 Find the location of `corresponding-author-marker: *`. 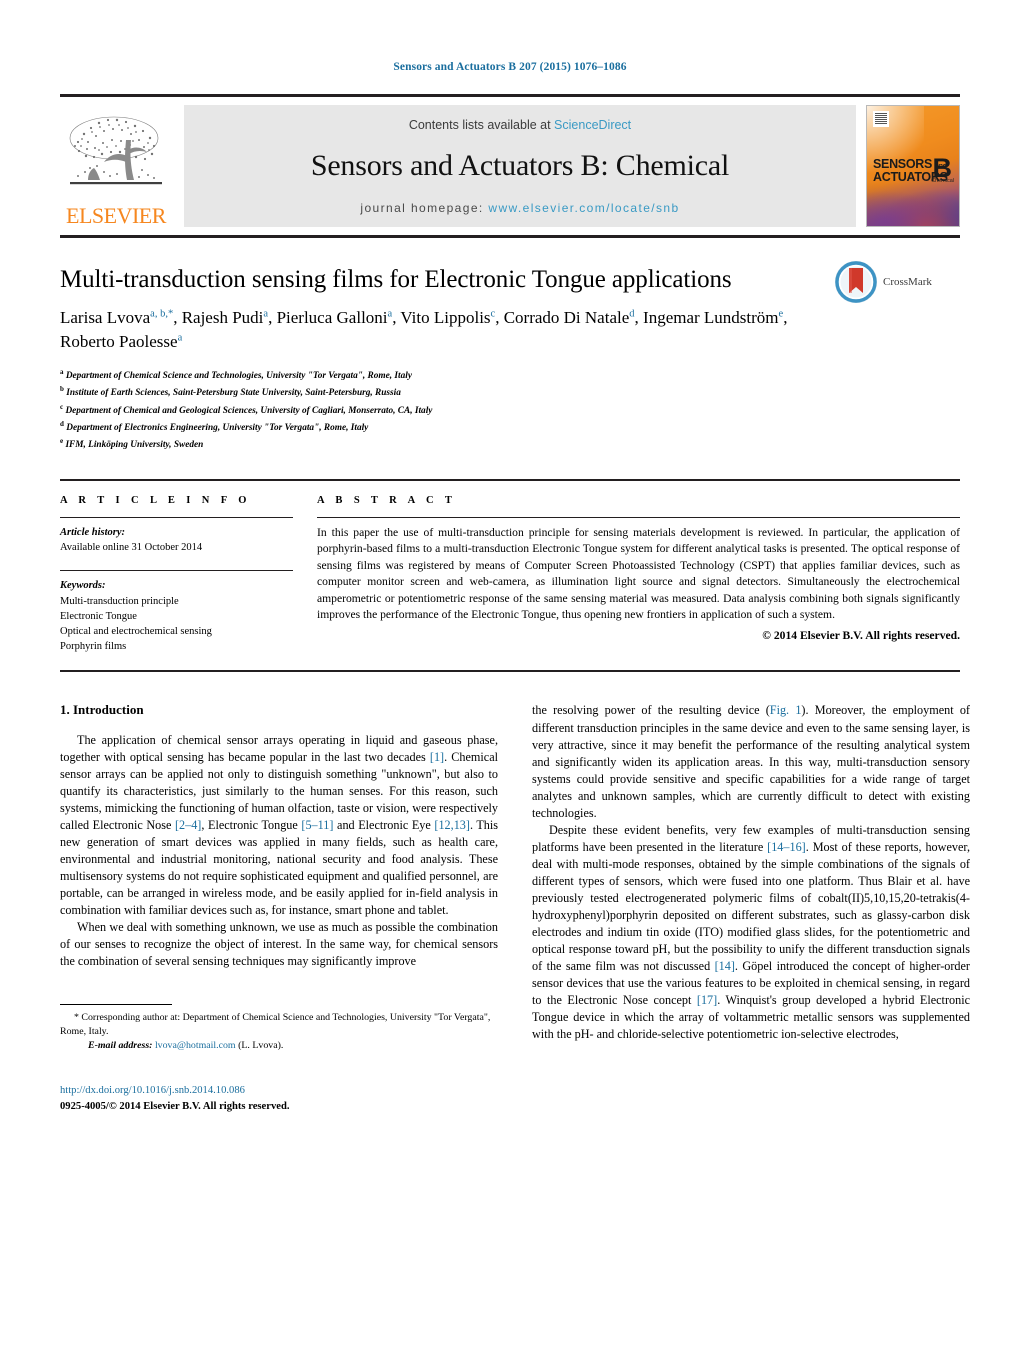

corresponding-author-marker: * is located at coordinates (170, 313).